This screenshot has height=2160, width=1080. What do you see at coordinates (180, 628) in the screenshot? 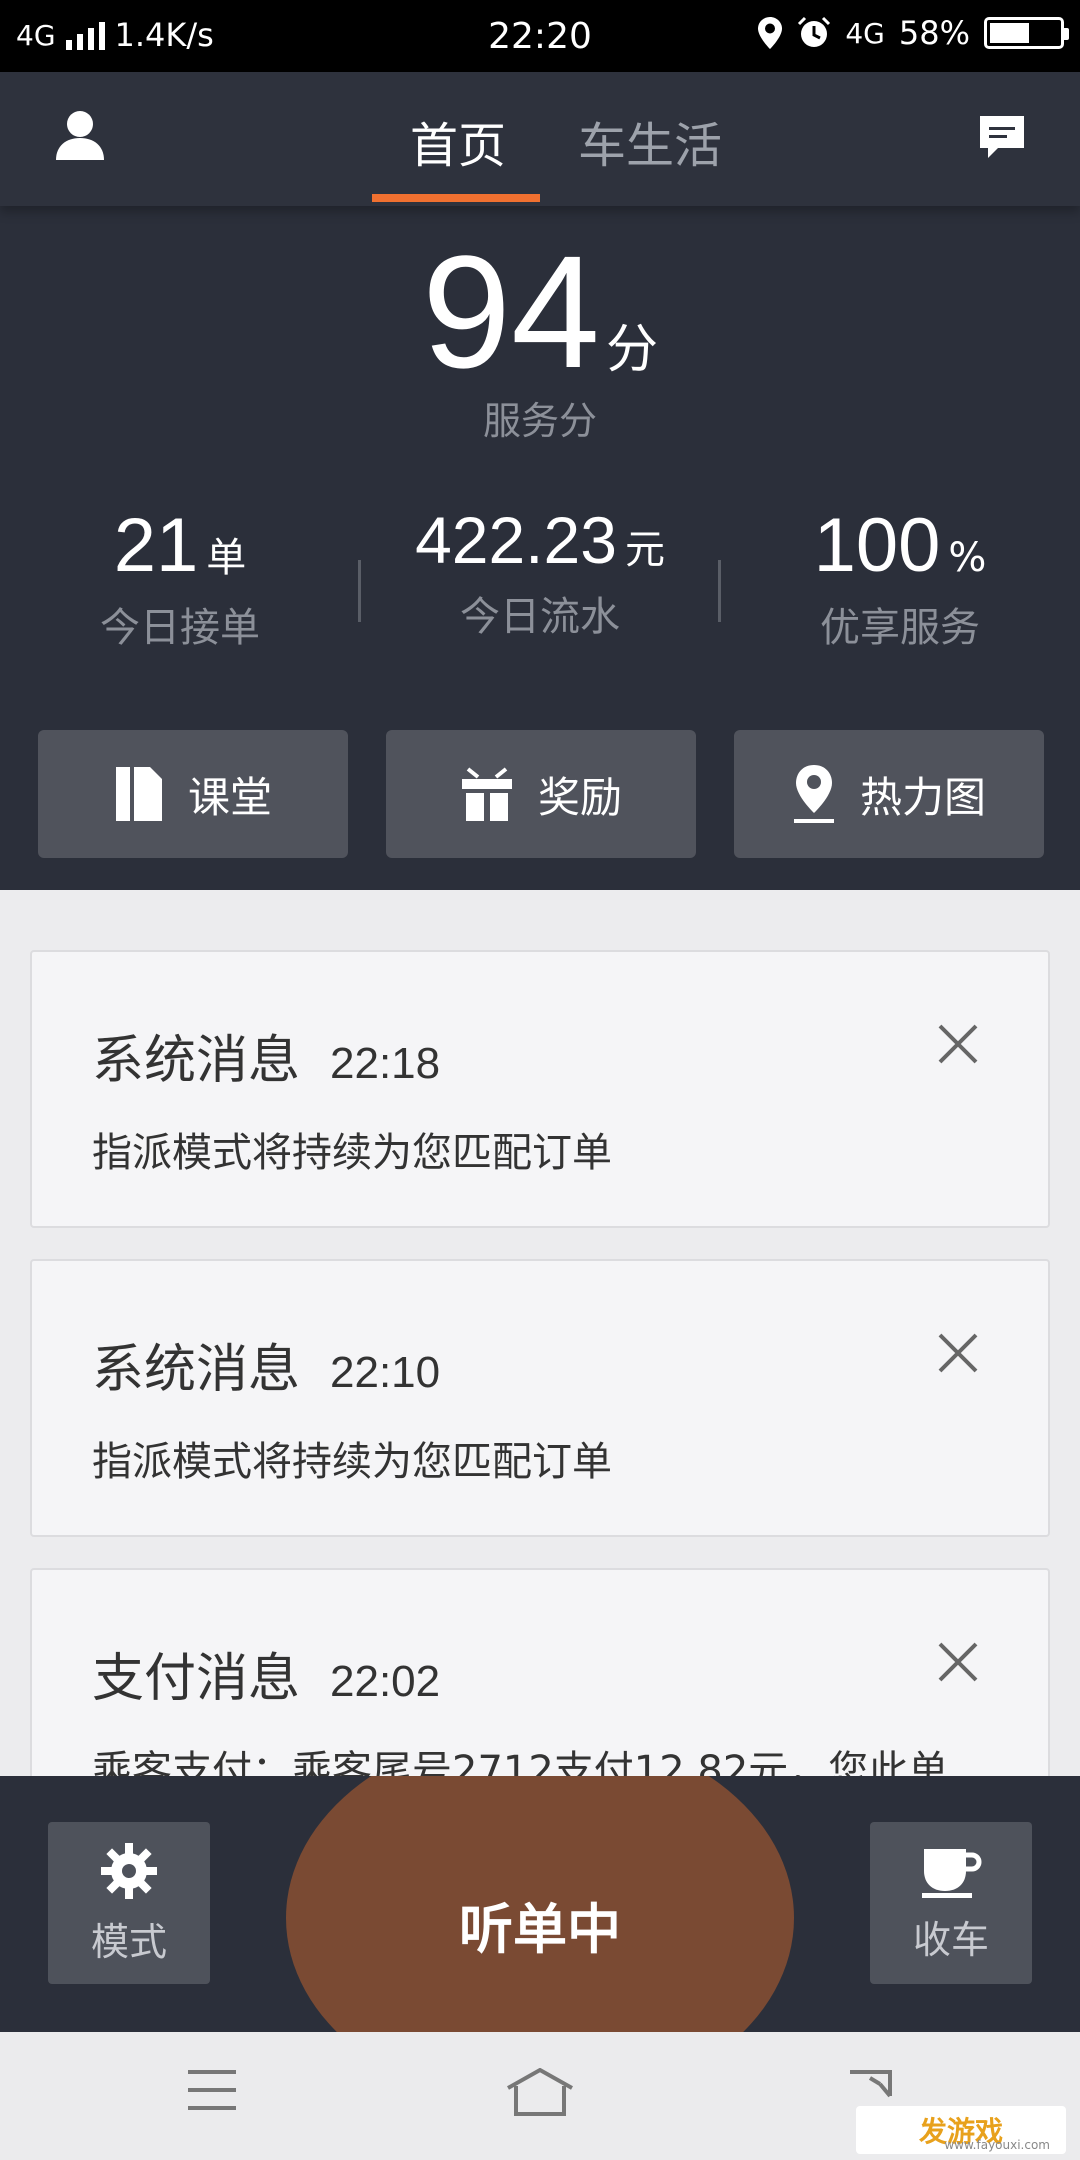
I see `stat-label: 今日接单` at bounding box center [180, 628].